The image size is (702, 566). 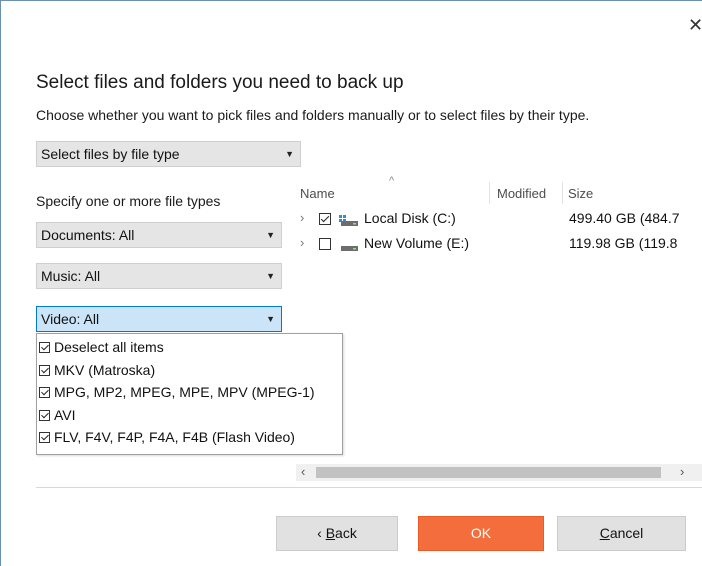 I want to click on column-header-size: Size, so click(x=580, y=193).